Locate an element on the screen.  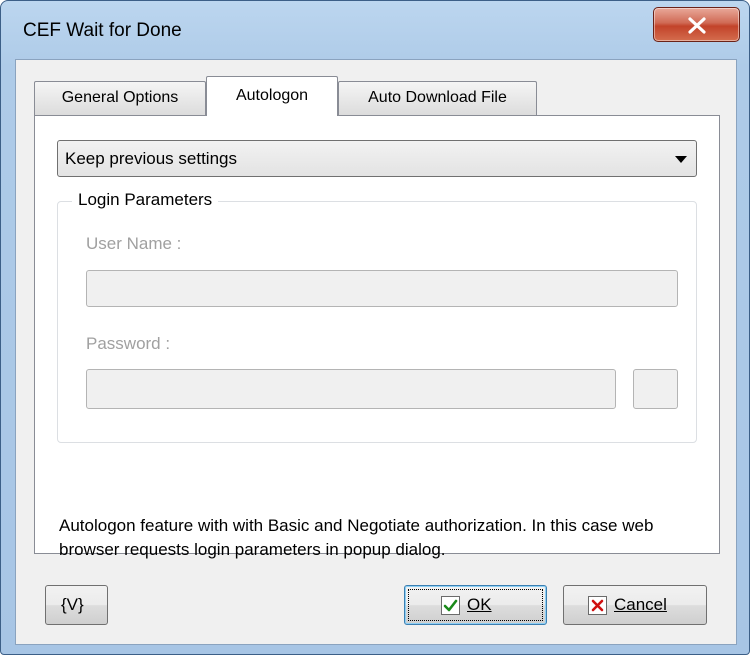
close-icon is located at coordinates (697, 25).